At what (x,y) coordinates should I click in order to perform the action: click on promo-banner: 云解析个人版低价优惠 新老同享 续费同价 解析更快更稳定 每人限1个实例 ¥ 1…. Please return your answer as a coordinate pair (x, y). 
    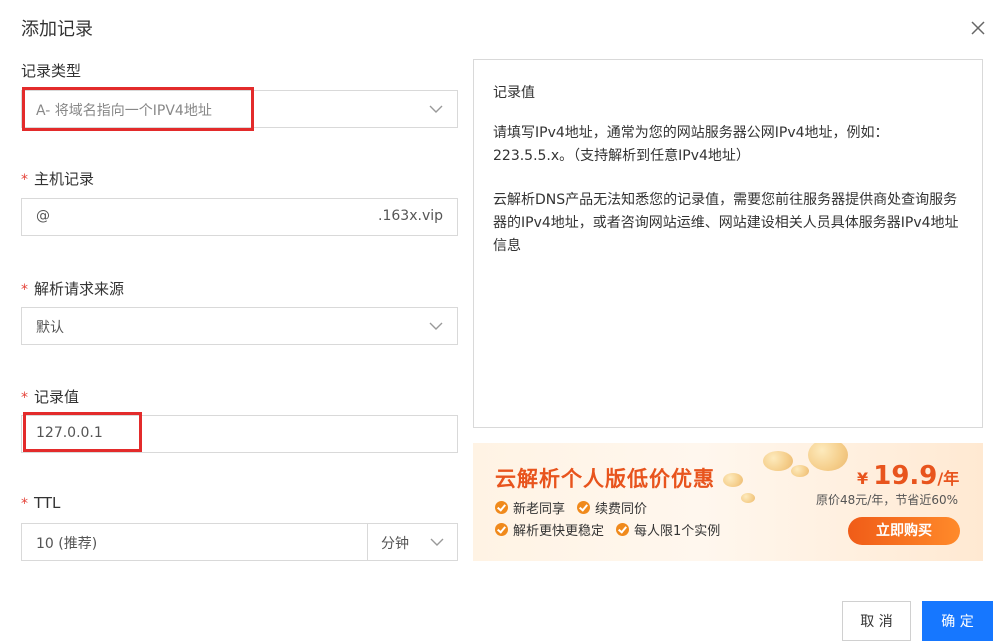
    Looking at the image, I should click on (728, 502).